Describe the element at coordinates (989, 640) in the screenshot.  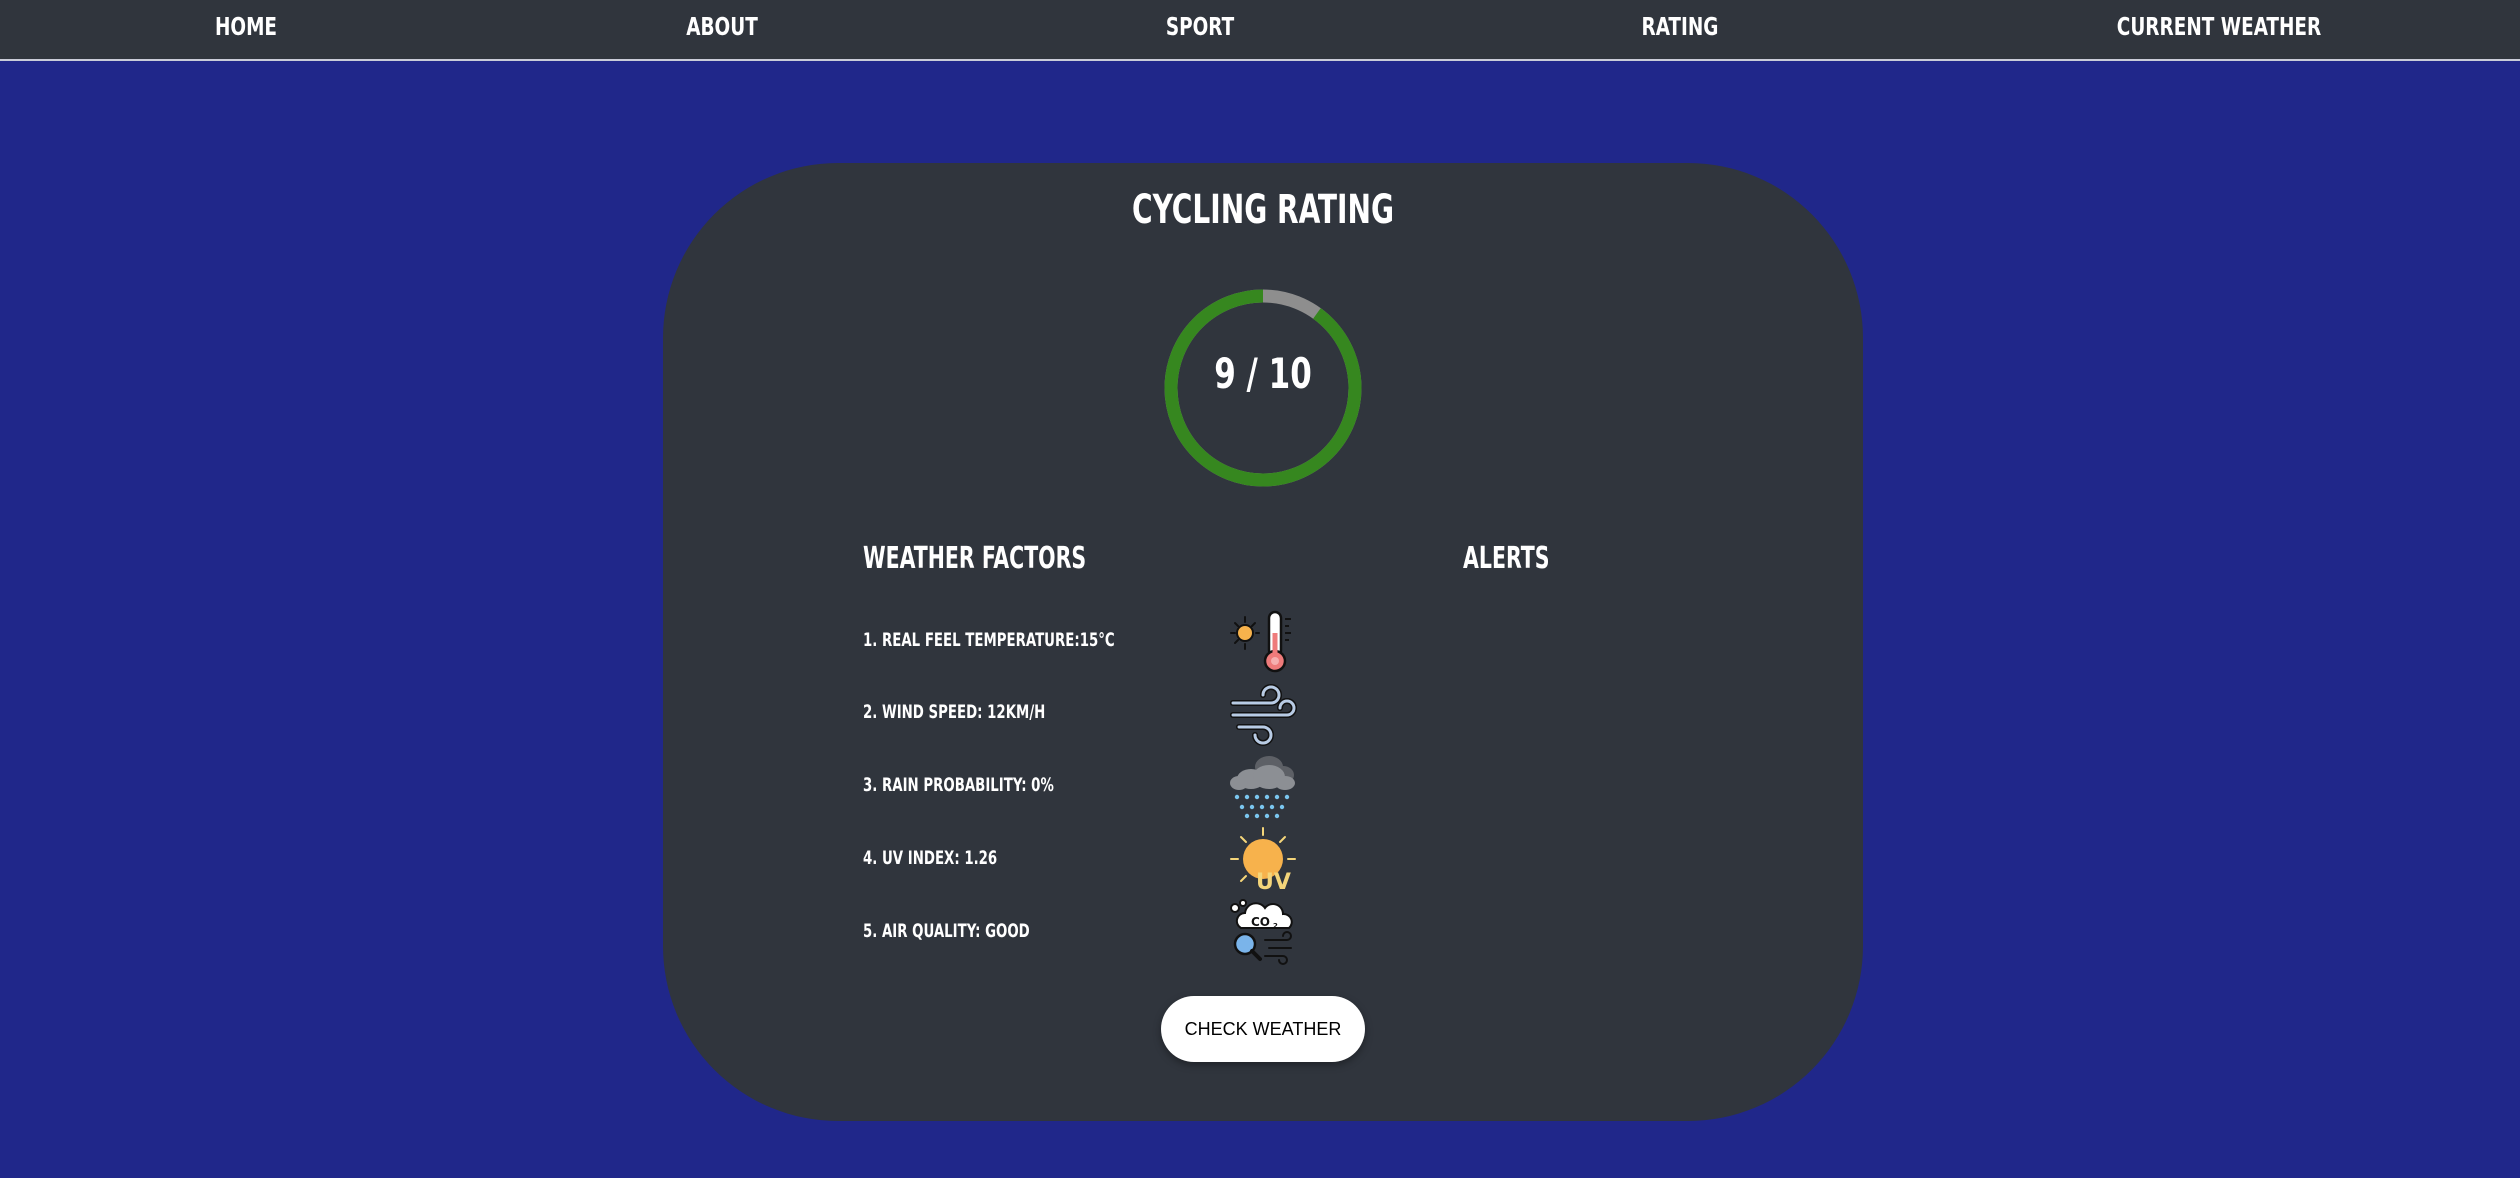
I see `factor-temperature: 1. REAL FEEL TEMPERATURE:15°C` at that location.